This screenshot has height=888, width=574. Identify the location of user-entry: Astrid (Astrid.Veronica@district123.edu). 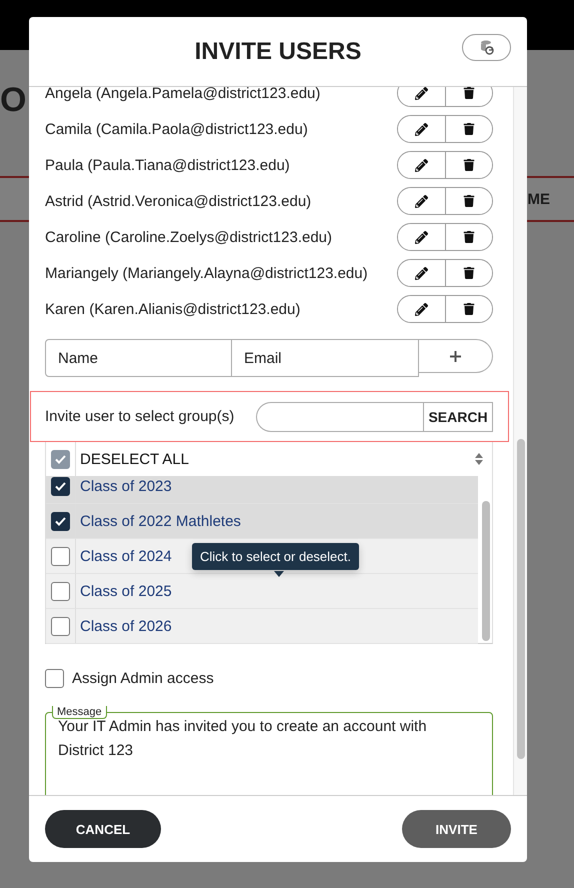
(178, 201).